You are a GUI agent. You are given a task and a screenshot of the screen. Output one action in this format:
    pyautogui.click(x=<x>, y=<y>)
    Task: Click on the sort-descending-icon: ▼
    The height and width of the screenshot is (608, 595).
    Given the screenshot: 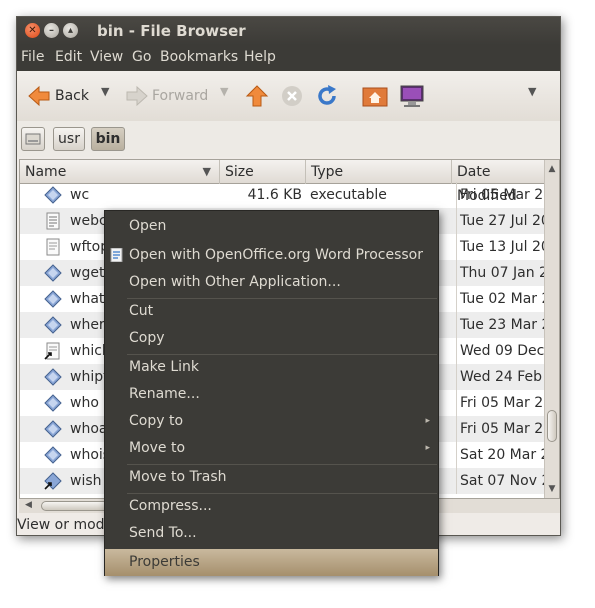 What is the action you would take?
    pyautogui.click(x=206, y=171)
    